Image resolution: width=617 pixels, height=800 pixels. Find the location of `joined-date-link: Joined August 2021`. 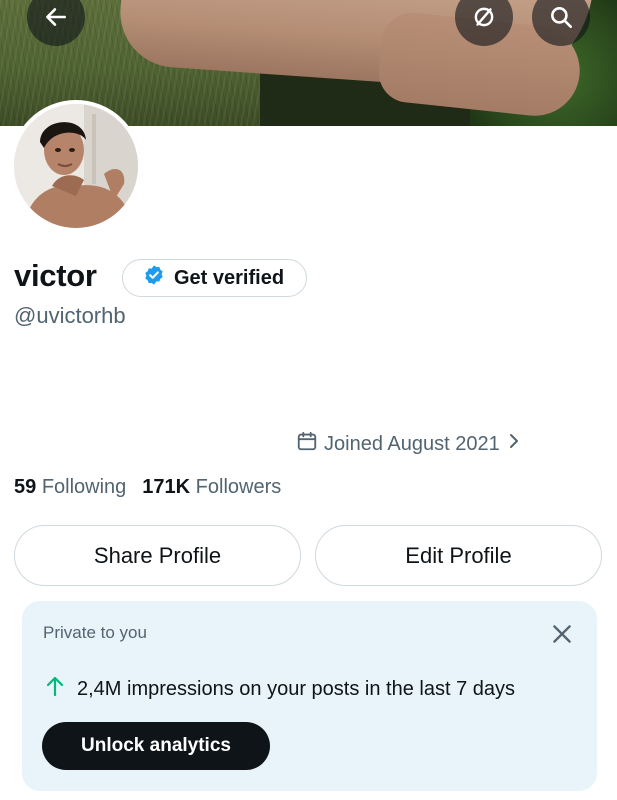

joined-date-link: Joined August 2021 is located at coordinates (409, 444).